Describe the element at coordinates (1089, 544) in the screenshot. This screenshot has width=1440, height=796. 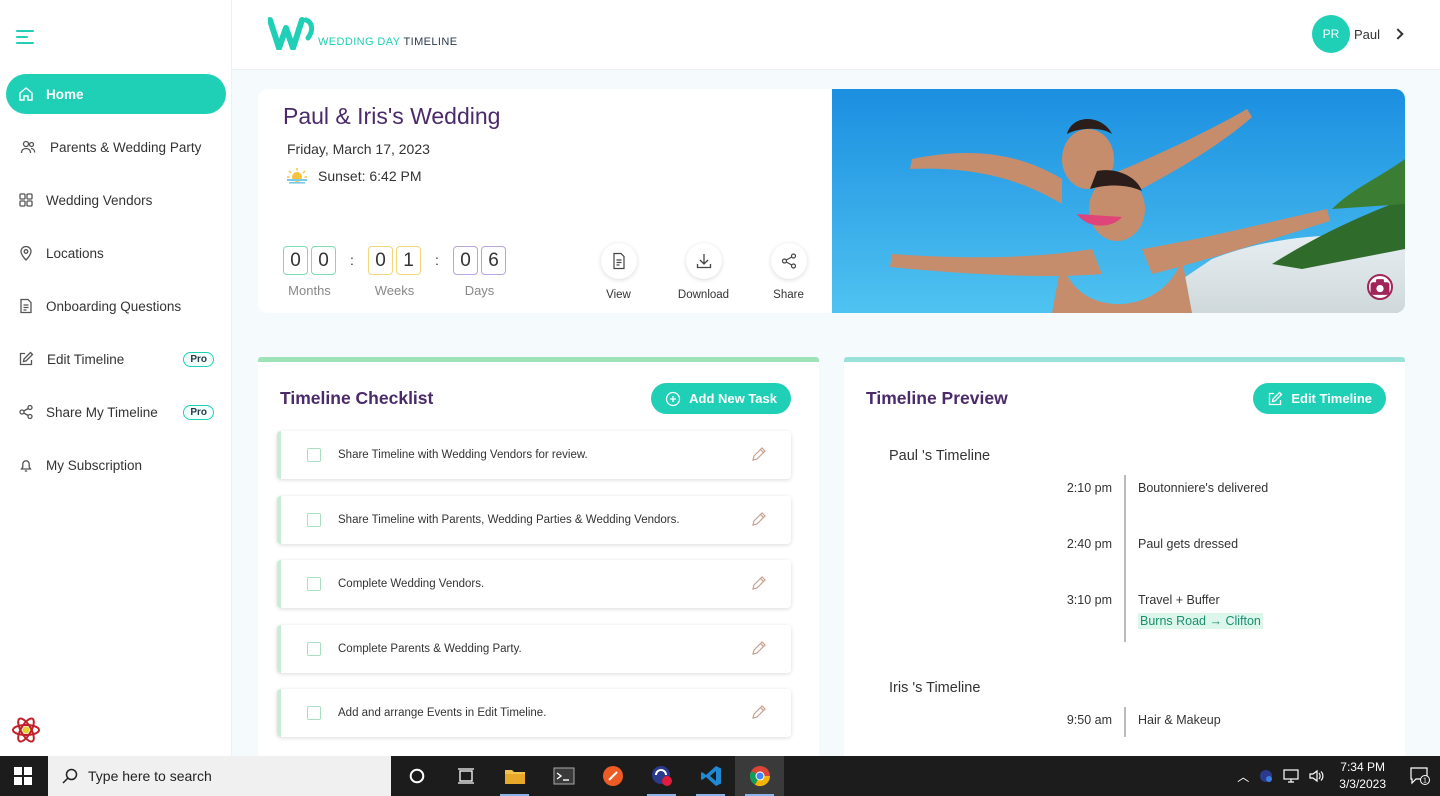
I see `event-time: 2:40 pm` at that location.